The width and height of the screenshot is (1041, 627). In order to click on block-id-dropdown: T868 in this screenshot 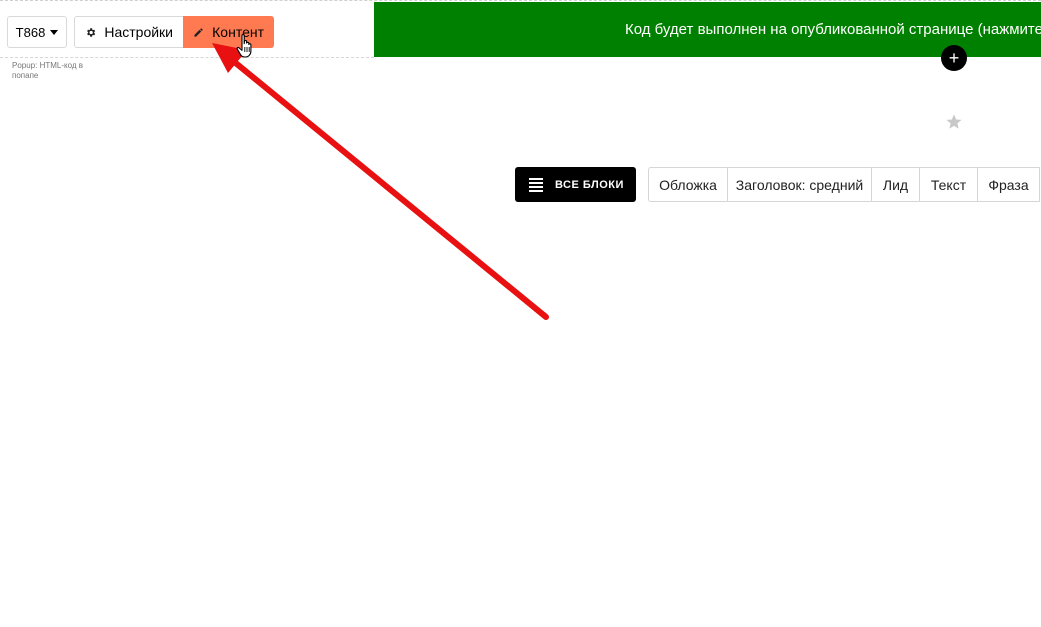, I will do `click(37, 32)`.